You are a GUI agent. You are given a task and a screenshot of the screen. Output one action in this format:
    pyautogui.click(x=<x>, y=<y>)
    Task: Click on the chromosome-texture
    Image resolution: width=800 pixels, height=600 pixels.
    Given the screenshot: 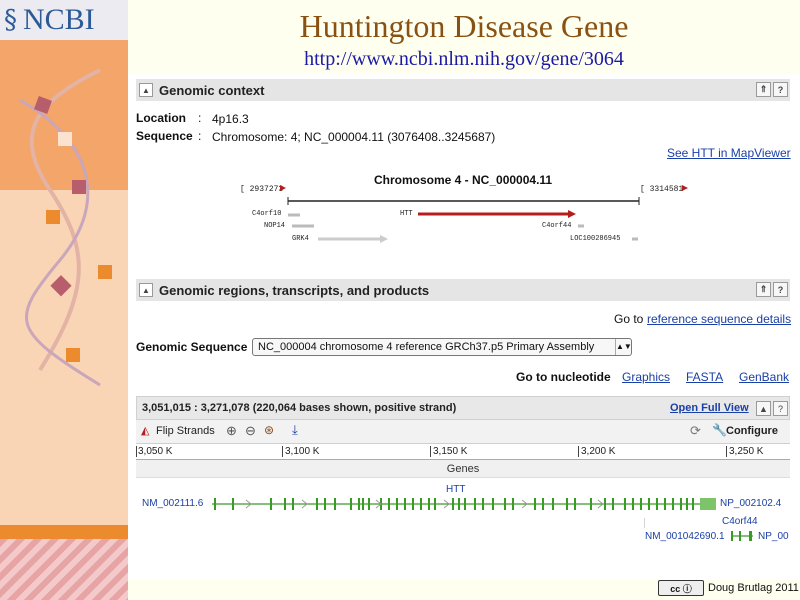 What is the action you would take?
    pyautogui.click(x=64, y=569)
    